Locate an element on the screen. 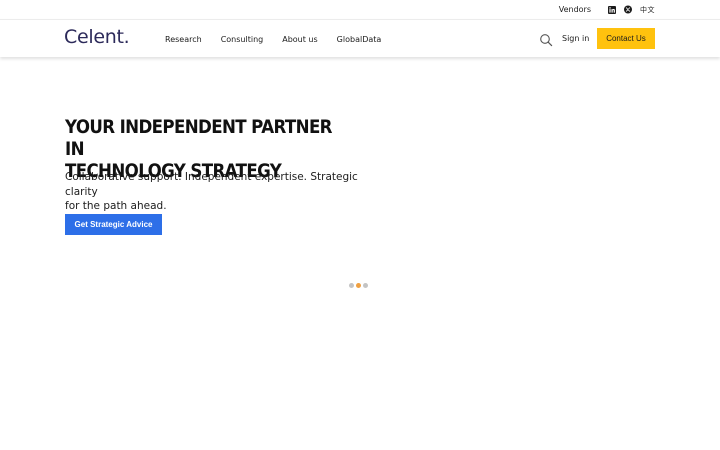 This screenshot has width=720, height=450. nav-about-us: About us is located at coordinates (299, 39).